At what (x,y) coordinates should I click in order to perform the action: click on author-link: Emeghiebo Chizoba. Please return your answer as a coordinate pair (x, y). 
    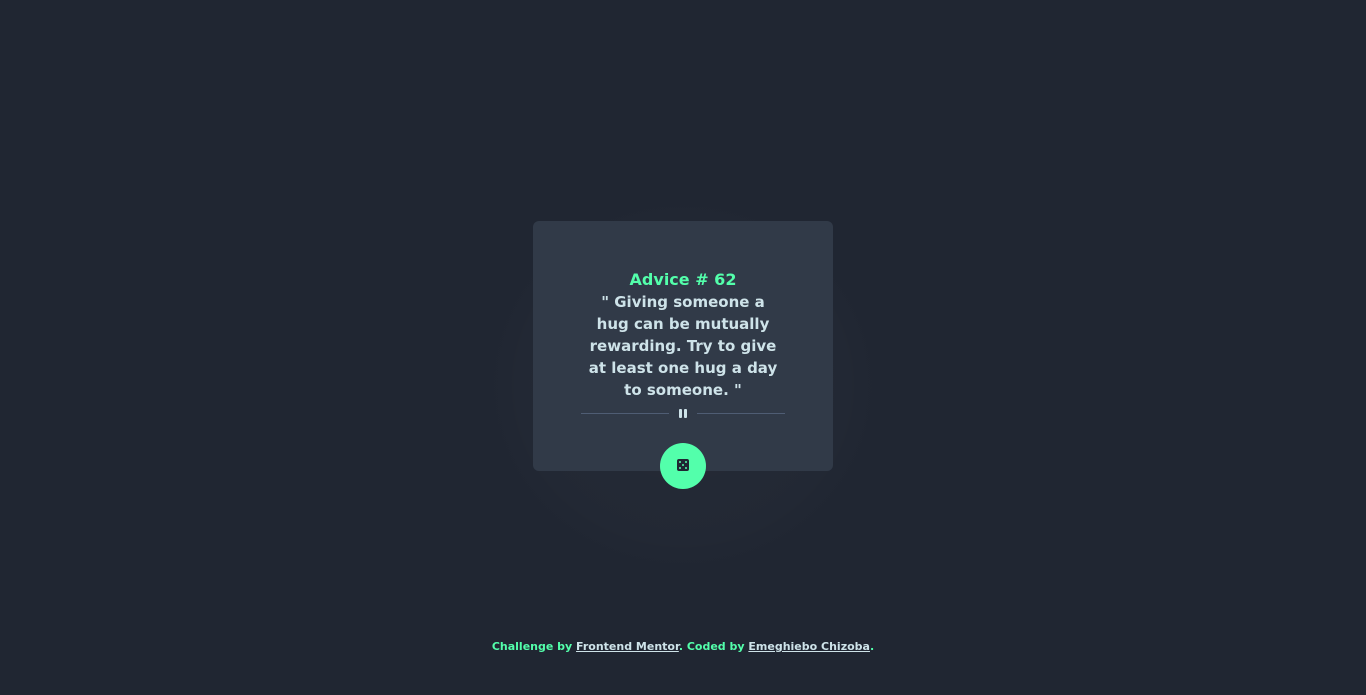
    Looking at the image, I should click on (809, 646).